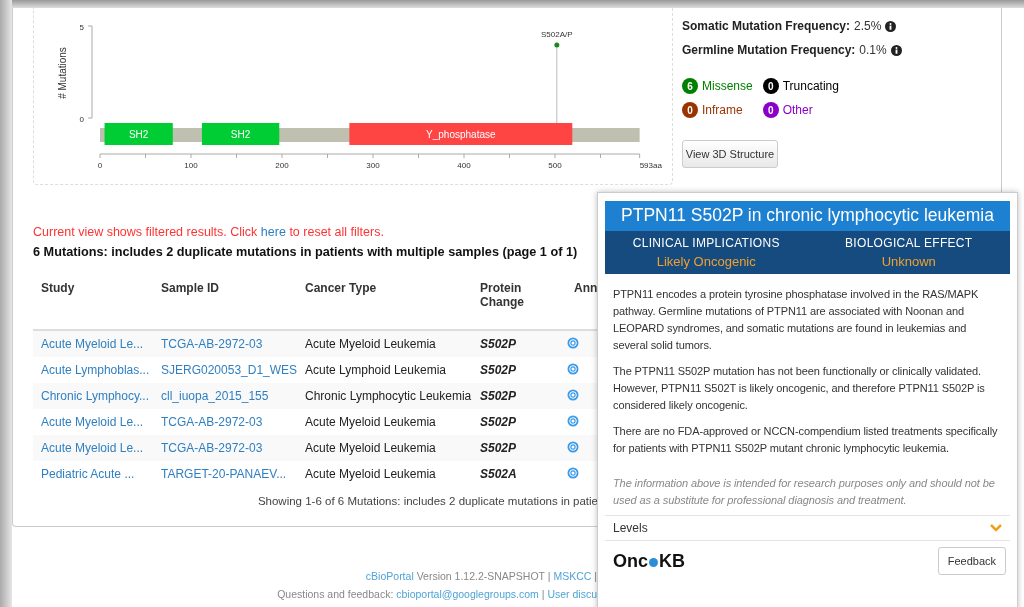  What do you see at coordinates (384, 396) in the screenshot?
I see `table-cell: Chronic Lymphocytic Leukemia` at bounding box center [384, 396].